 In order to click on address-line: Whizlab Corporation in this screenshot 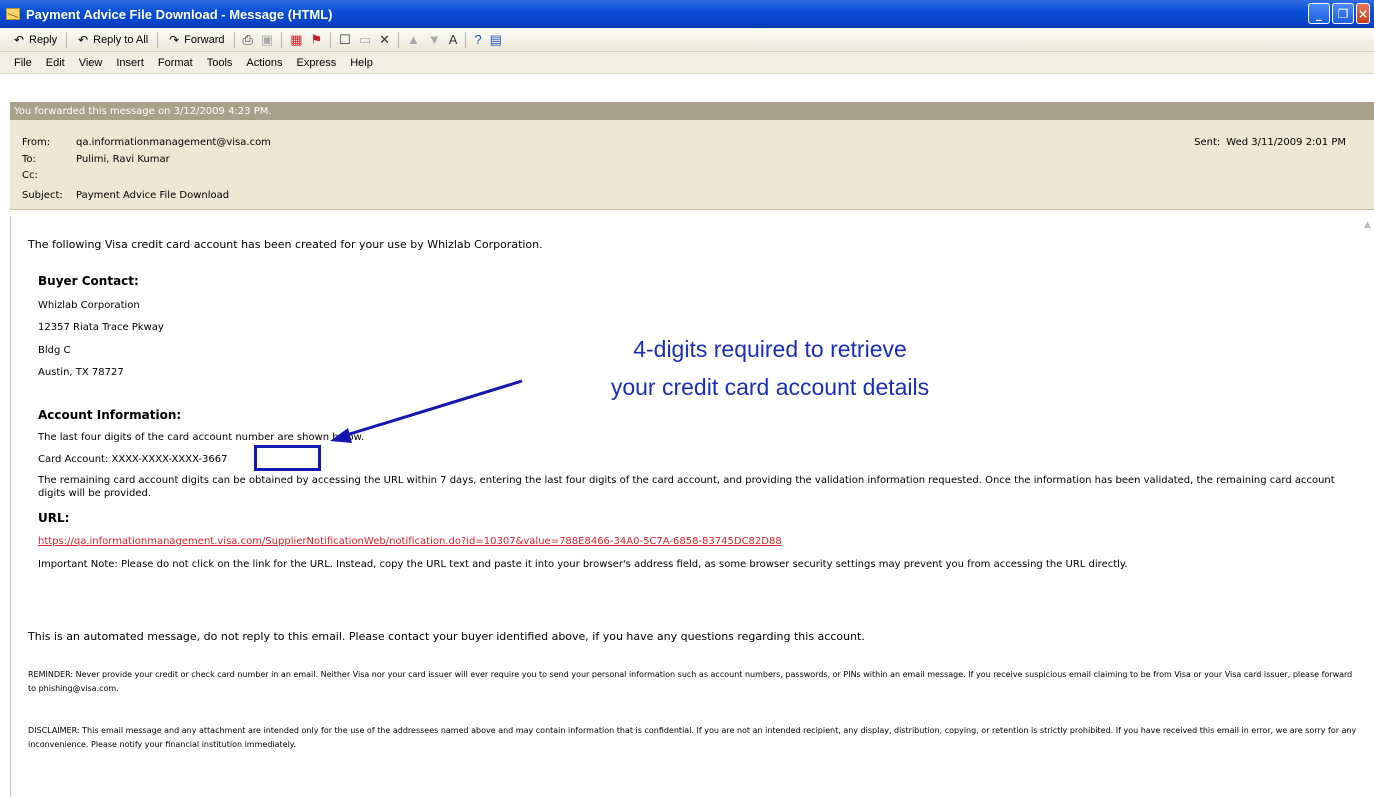, I will do `click(89, 305)`.